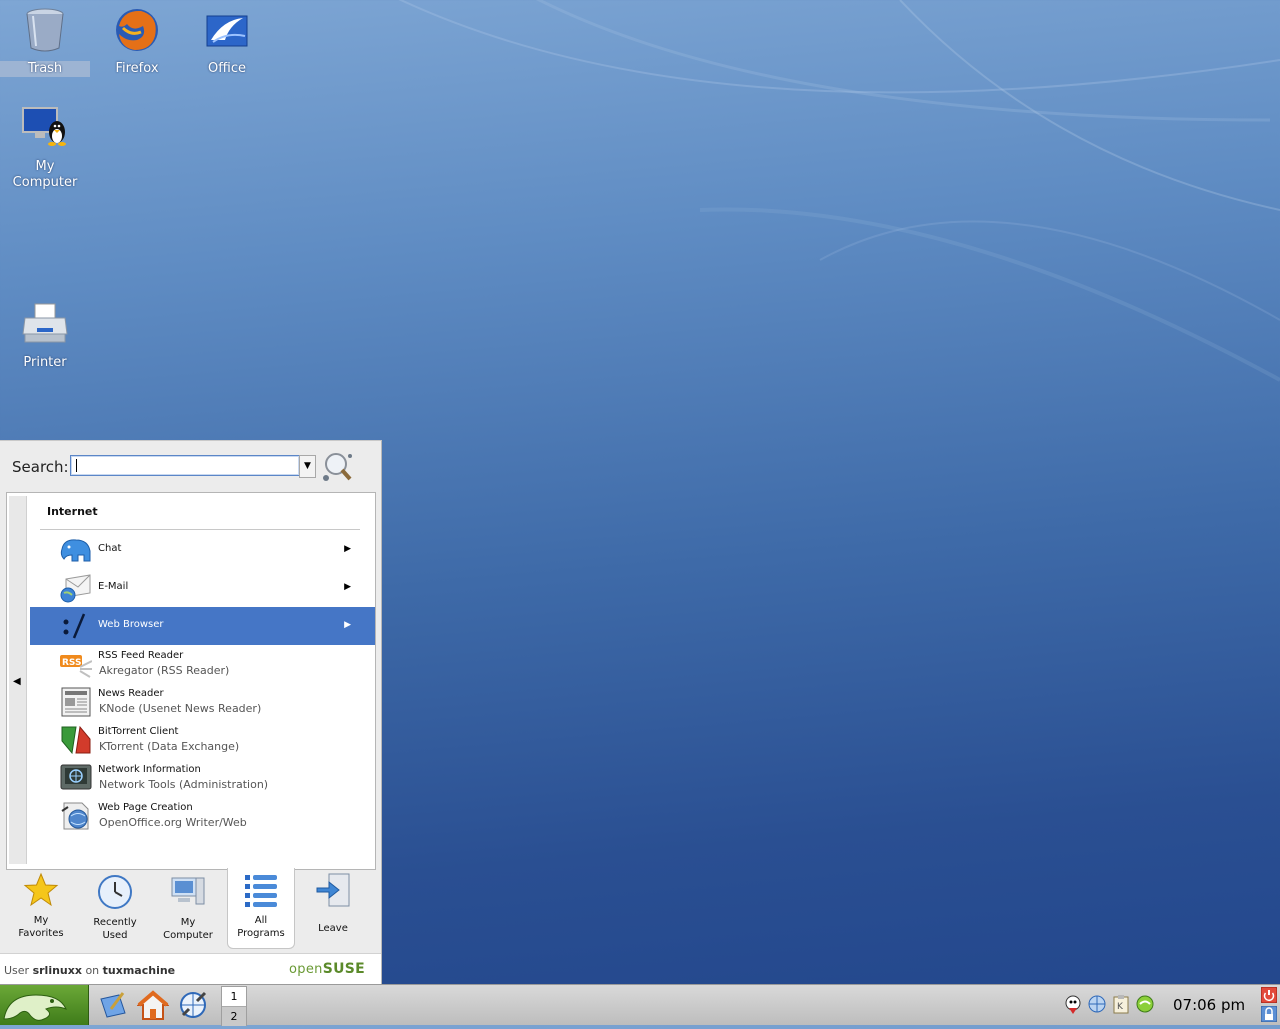  I want to click on tab-recently-used: Recently Used, so click(115, 908).